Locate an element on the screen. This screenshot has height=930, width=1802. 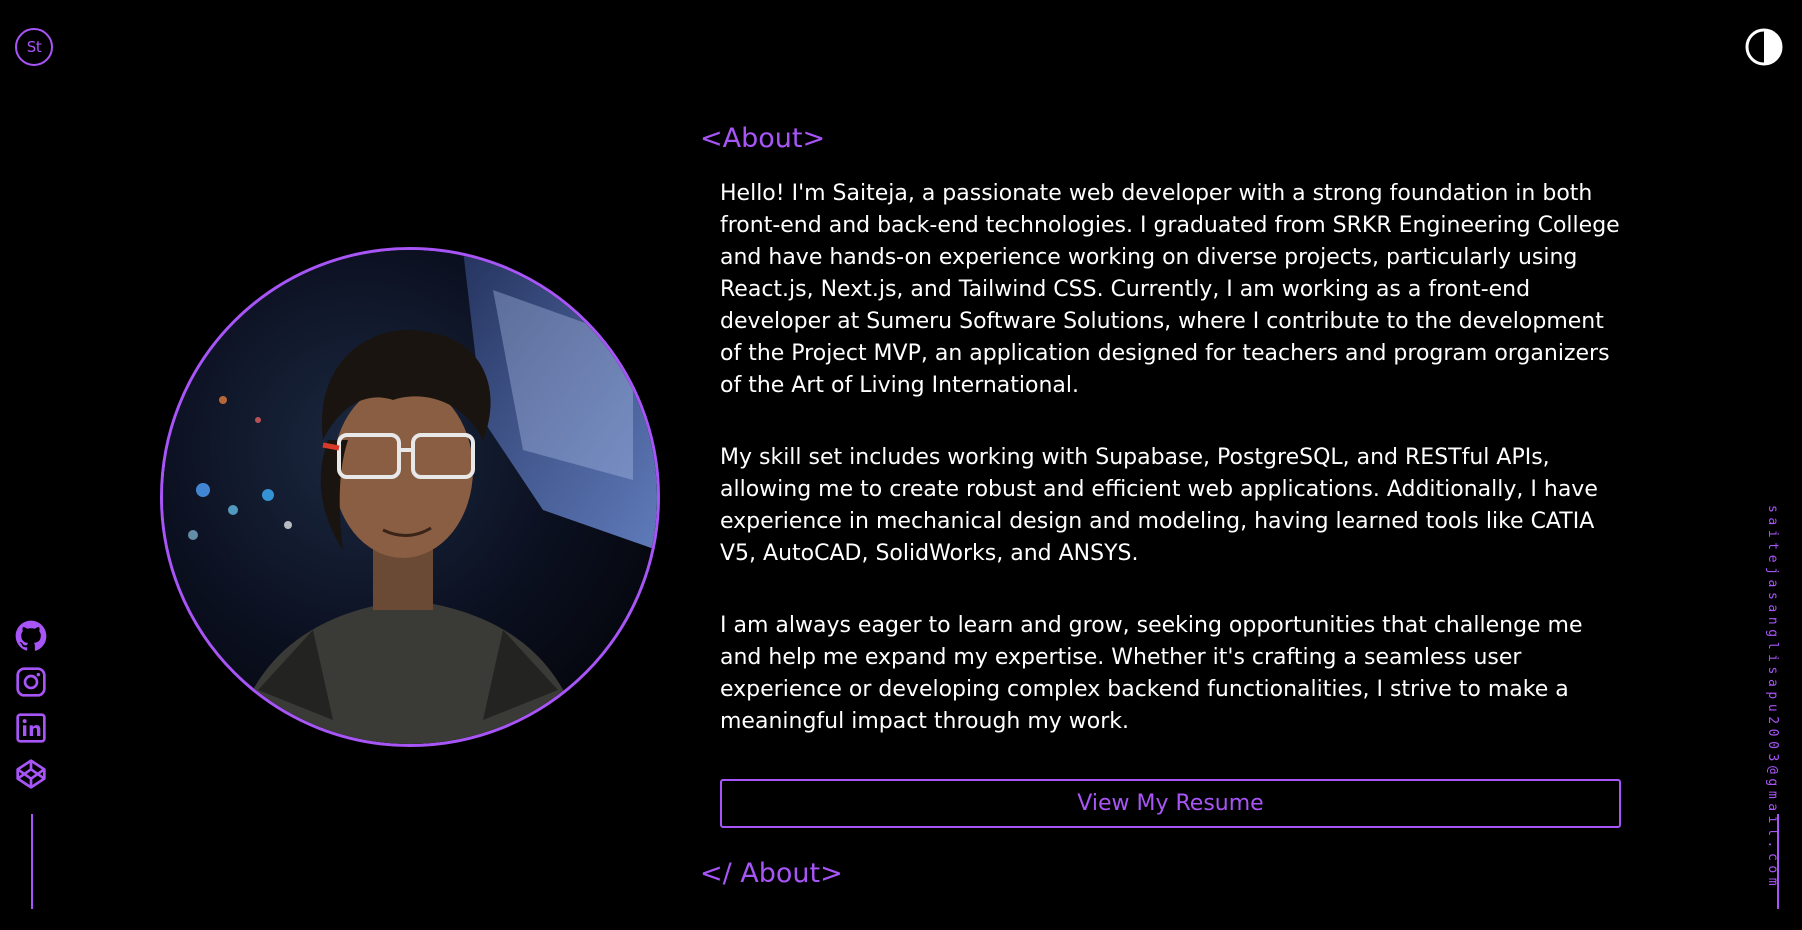
profile-photo is located at coordinates (410, 497).